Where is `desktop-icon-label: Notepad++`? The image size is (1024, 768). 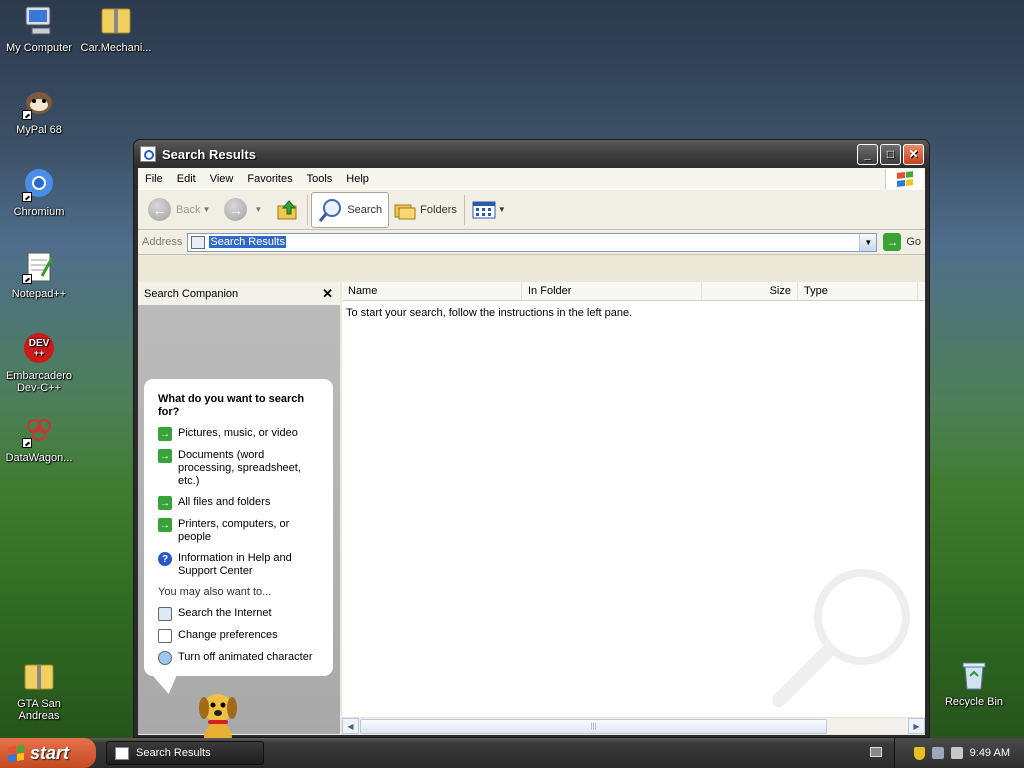
desktop-icon-label: Notepad++ is located at coordinates (39, 294).